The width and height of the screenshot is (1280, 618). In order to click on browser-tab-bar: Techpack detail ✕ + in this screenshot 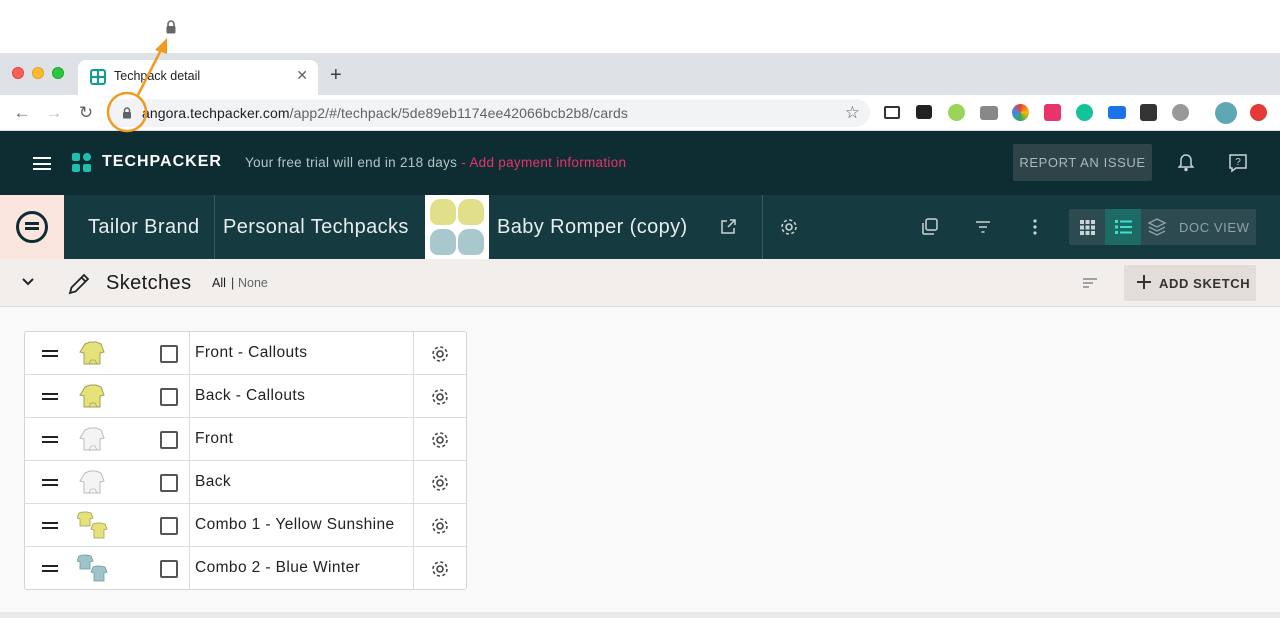, I will do `click(640, 74)`.